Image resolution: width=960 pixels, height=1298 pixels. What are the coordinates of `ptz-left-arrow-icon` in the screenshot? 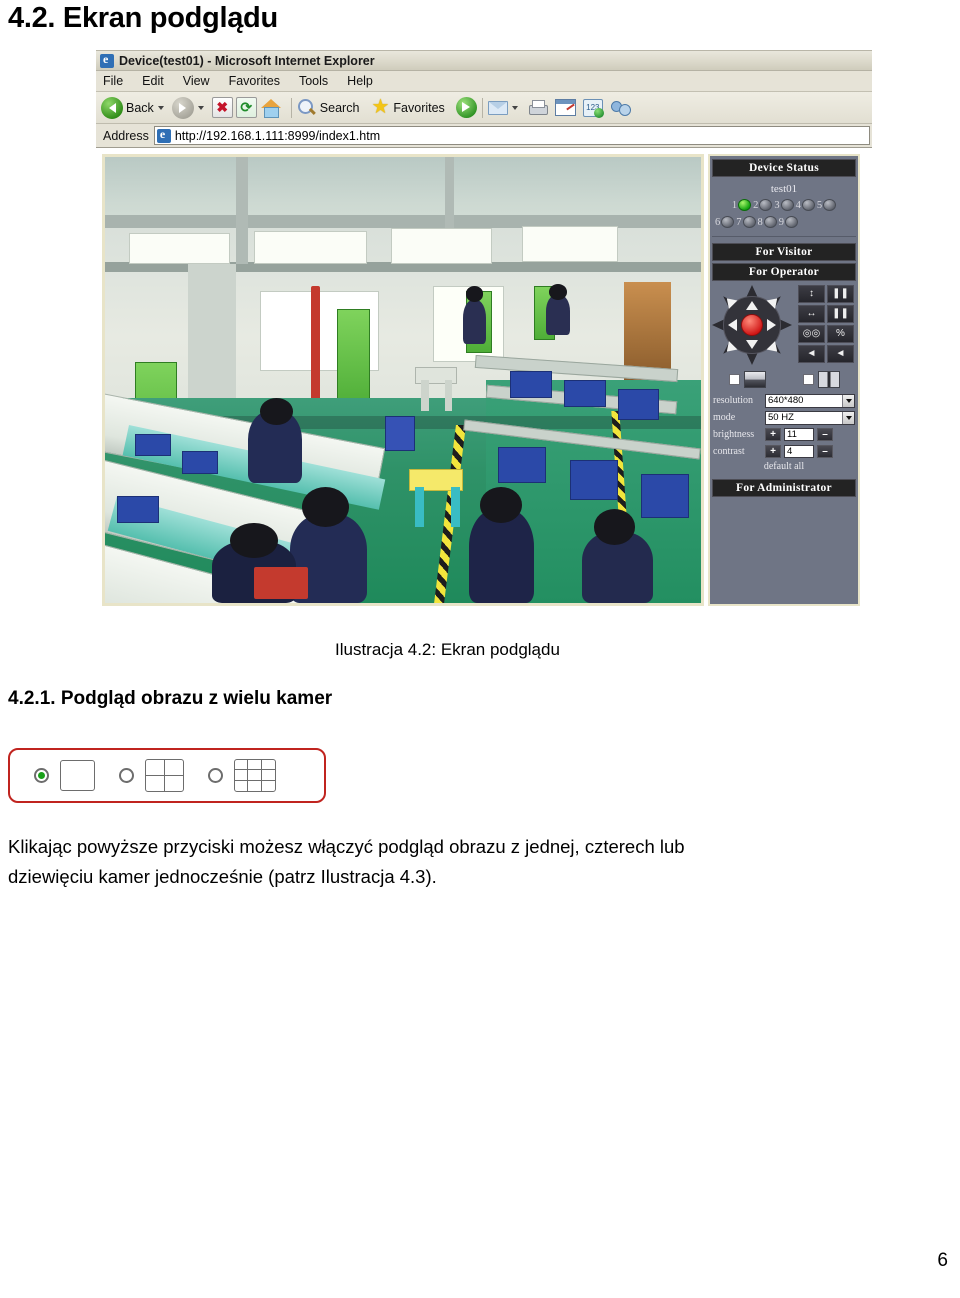 It's located at (732, 325).